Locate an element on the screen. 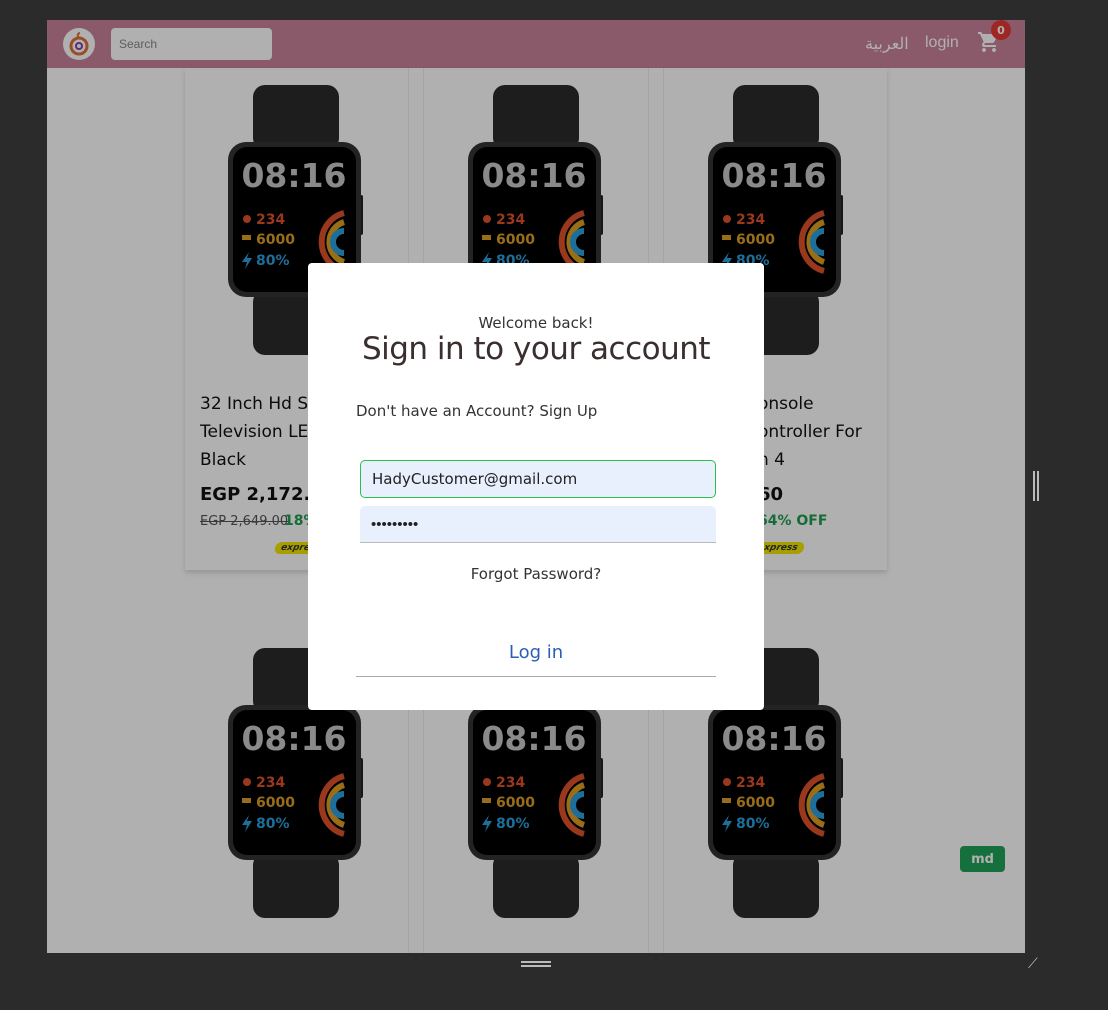 This screenshot has width=1108, height=1010. forgot-password-link: Forgot Password? is located at coordinates (536, 574).